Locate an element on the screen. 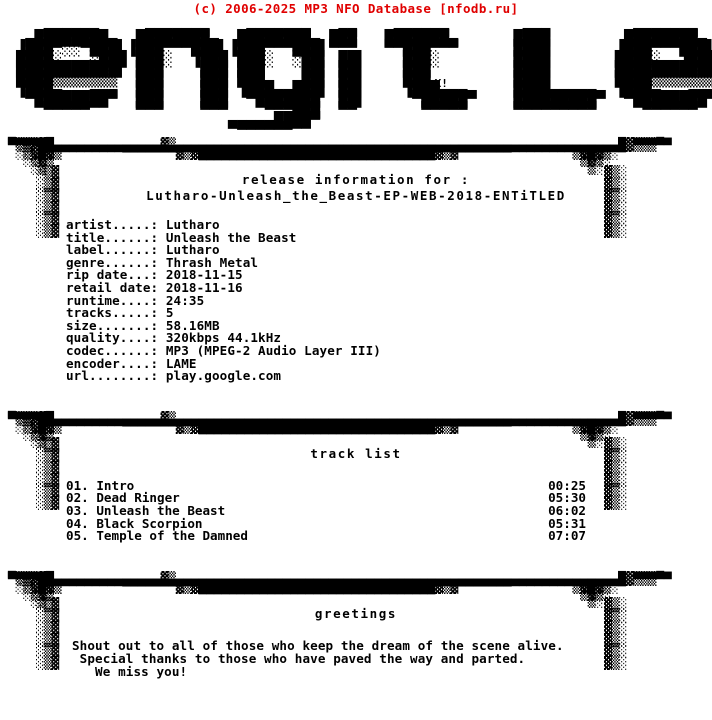 This screenshot has width=712, height=720. track-row: 05. Temple of the Damned 07:07 is located at coordinates (326, 536).